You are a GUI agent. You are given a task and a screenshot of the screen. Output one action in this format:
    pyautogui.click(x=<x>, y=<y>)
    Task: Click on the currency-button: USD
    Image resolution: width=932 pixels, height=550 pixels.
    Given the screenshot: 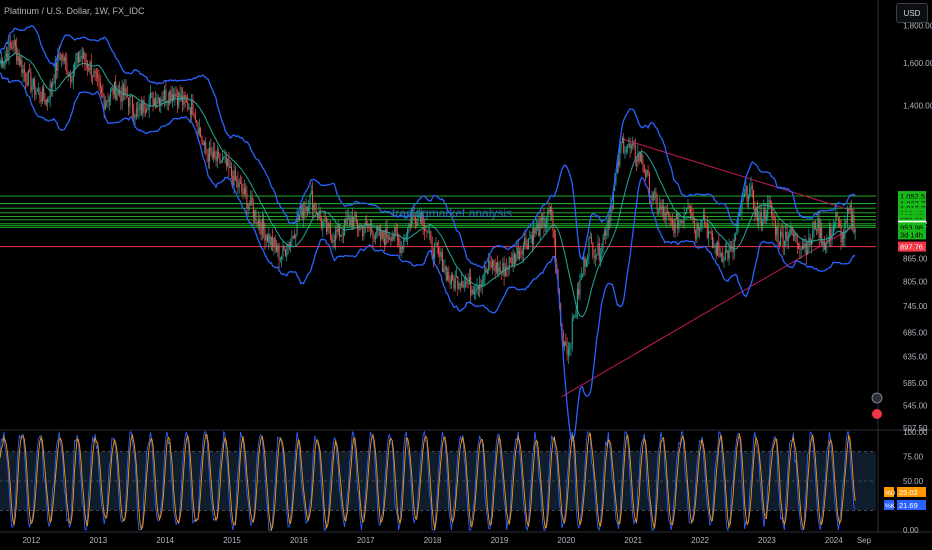 What is the action you would take?
    pyautogui.click(x=912, y=13)
    